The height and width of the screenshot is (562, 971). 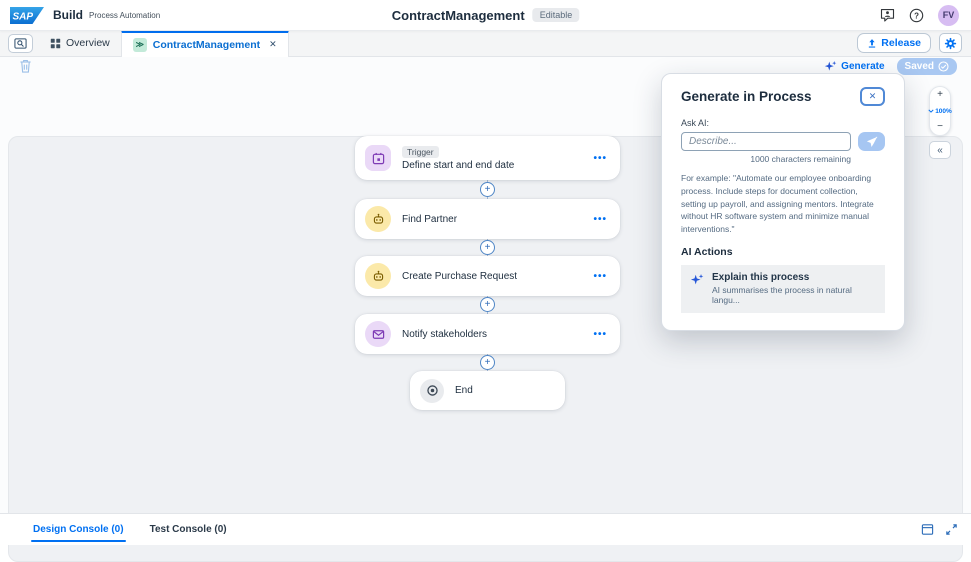 What do you see at coordinates (487, 219) in the screenshot?
I see `node-find-partner: Find Partner •••` at bounding box center [487, 219].